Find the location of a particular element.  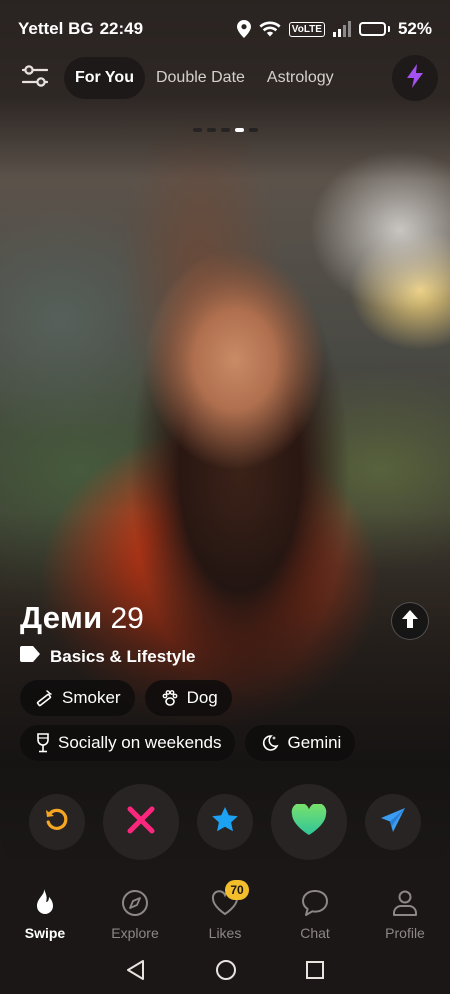

x-icon is located at coordinates (141, 822).